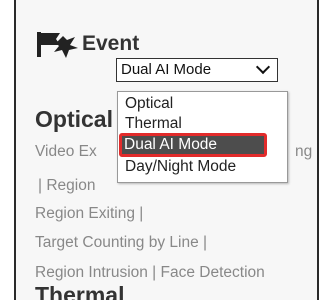 This screenshot has height=308, width=335. I want to click on event-title: Event, so click(111, 43).